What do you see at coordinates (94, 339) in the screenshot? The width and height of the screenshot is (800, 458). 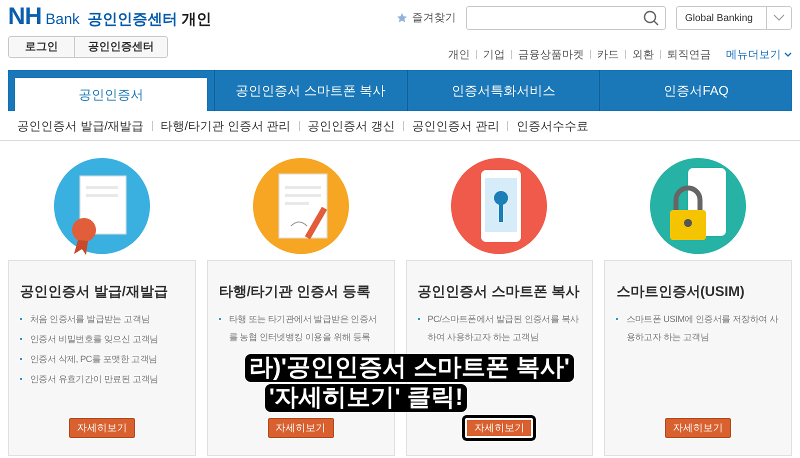 I see `card-description: 인증서 비밀번호를 잊으신 고객님` at bounding box center [94, 339].